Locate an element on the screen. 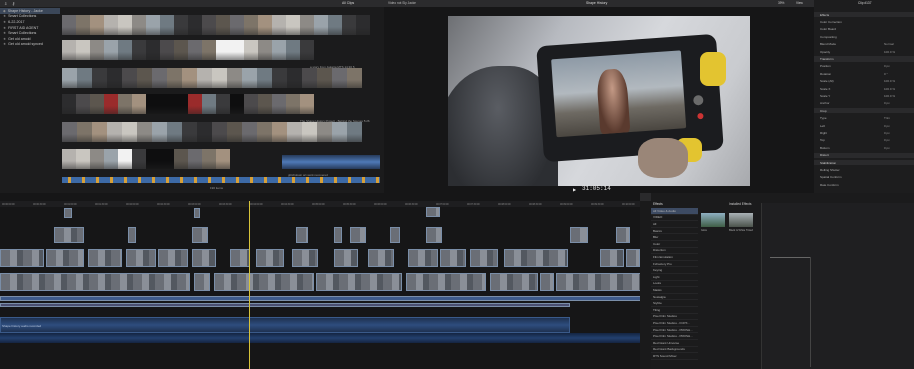 Image resolution: width=914 pixels, height=369 pixels. effects-category: Tiling is located at coordinates (674, 310).